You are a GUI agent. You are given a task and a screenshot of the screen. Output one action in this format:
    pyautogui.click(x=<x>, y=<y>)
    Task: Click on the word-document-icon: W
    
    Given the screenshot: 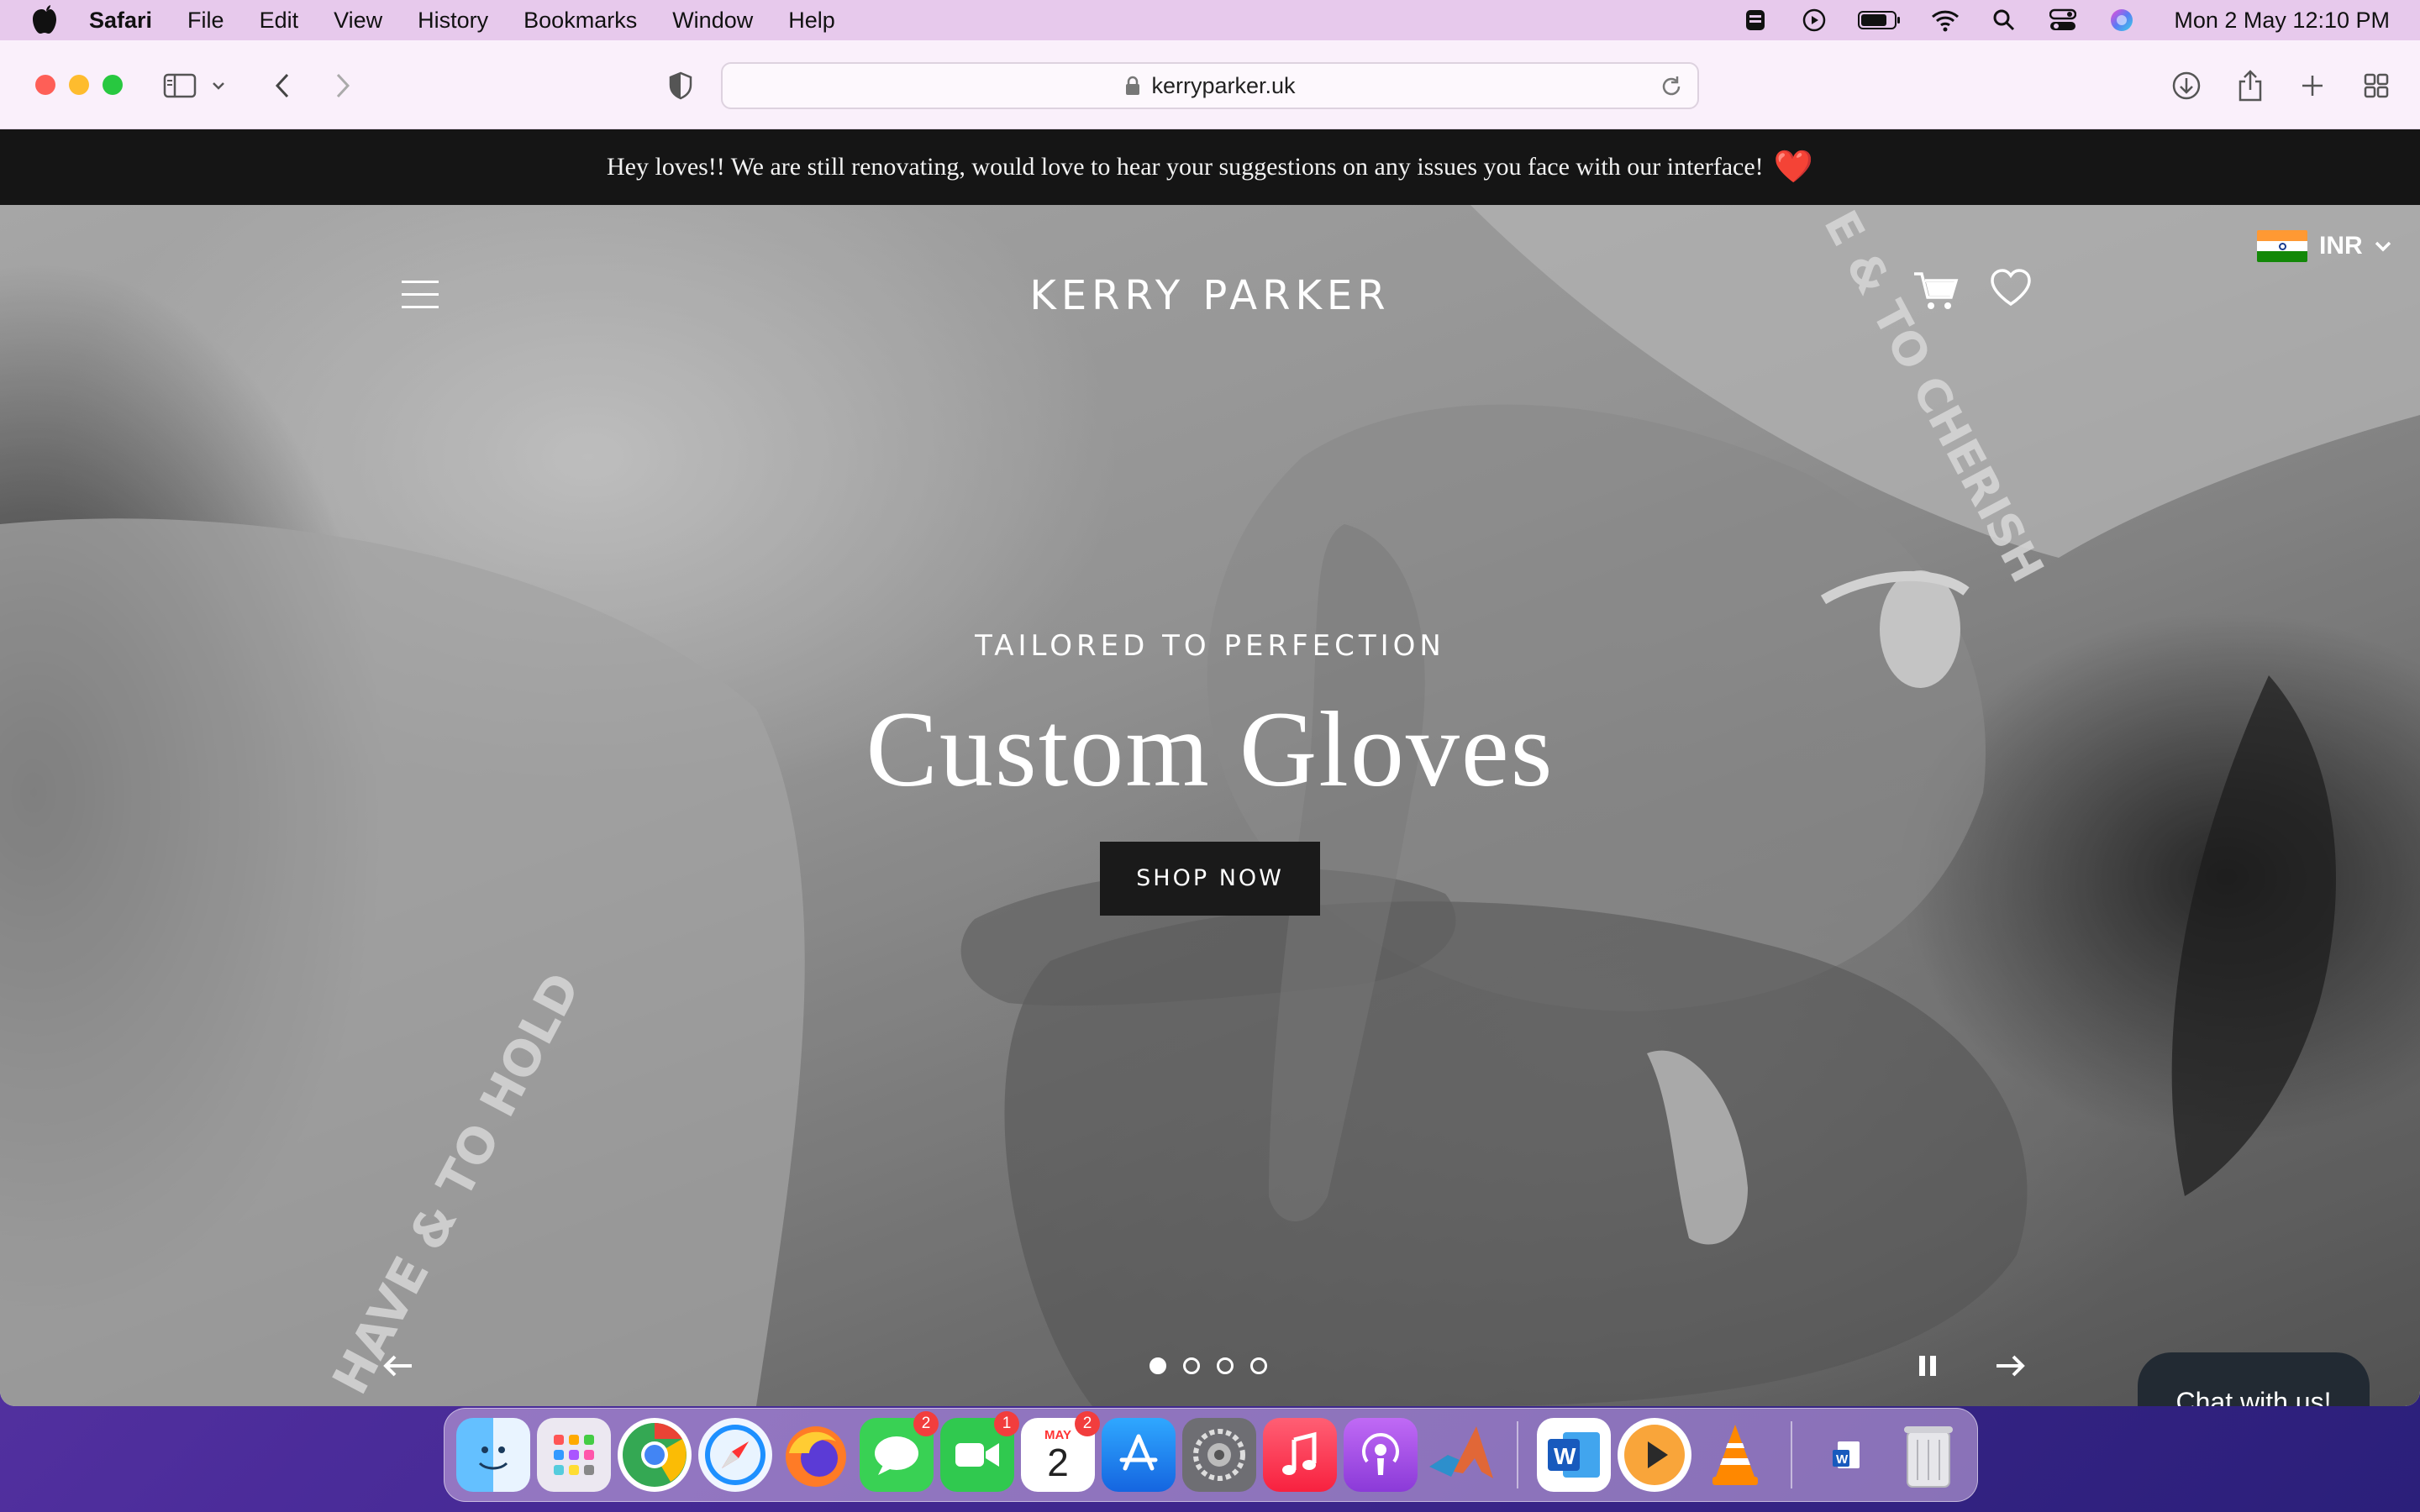 What is the action you would take?
    pyautogui.click(x=1848, y=1455)
    